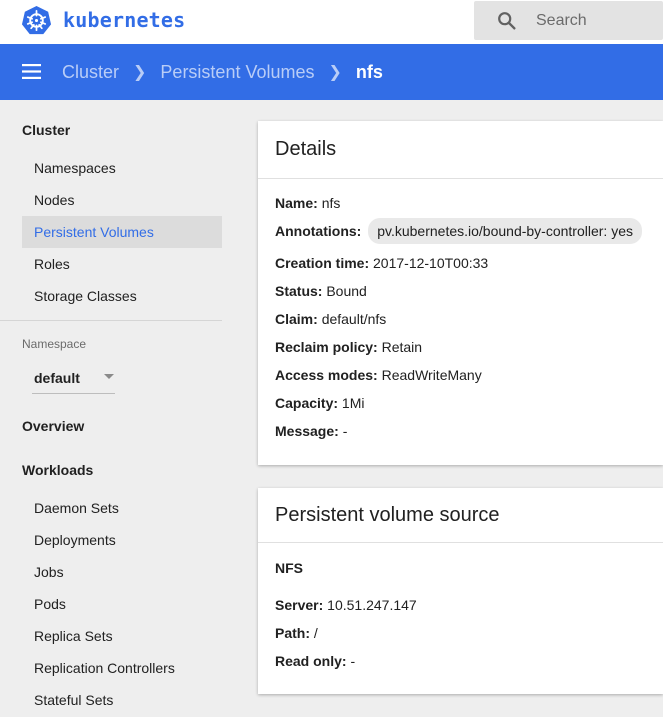 The height and width of the screenshot is (717, 663). Describe the element at coordinates (31, 71) in the screenshot. I see `menu-icon` at that location.